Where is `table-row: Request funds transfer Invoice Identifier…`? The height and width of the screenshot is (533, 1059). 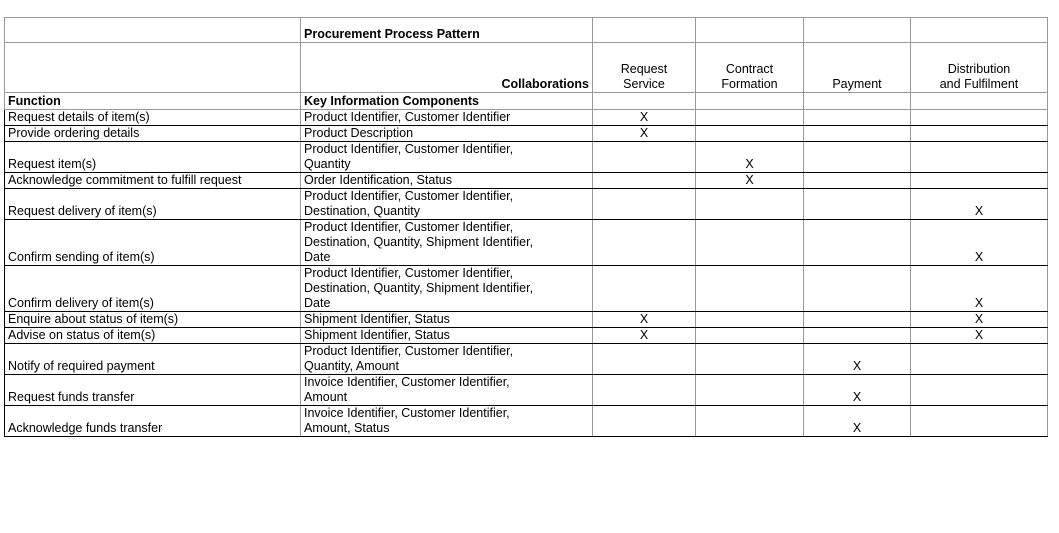 table-row: Request funds transfer Invoice Identifier… is located at coordinates (526, 390).